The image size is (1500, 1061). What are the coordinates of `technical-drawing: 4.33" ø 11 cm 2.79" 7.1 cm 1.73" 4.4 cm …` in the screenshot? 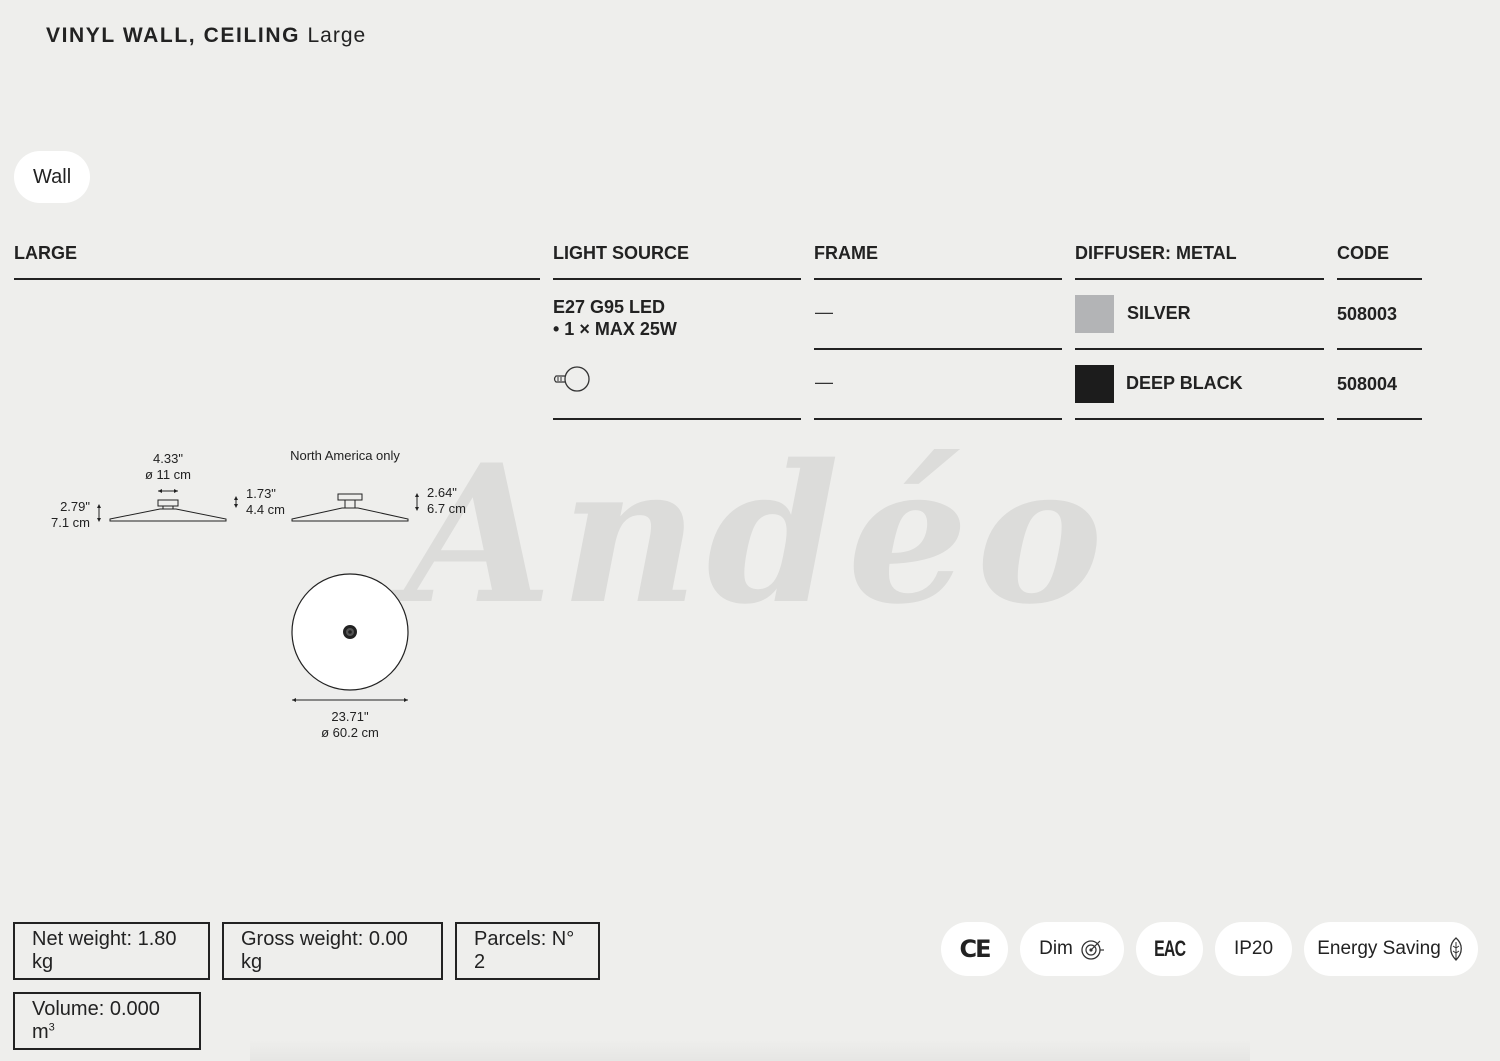 It's located at (258, 594).